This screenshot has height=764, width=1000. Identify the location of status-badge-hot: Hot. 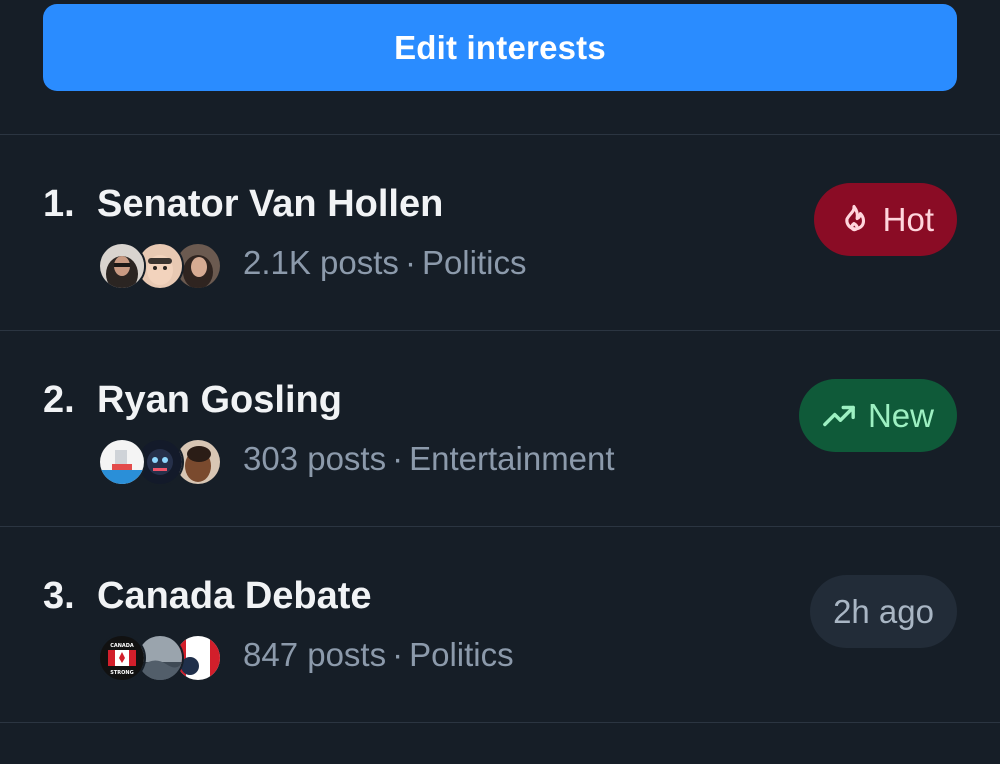
(885, 219).